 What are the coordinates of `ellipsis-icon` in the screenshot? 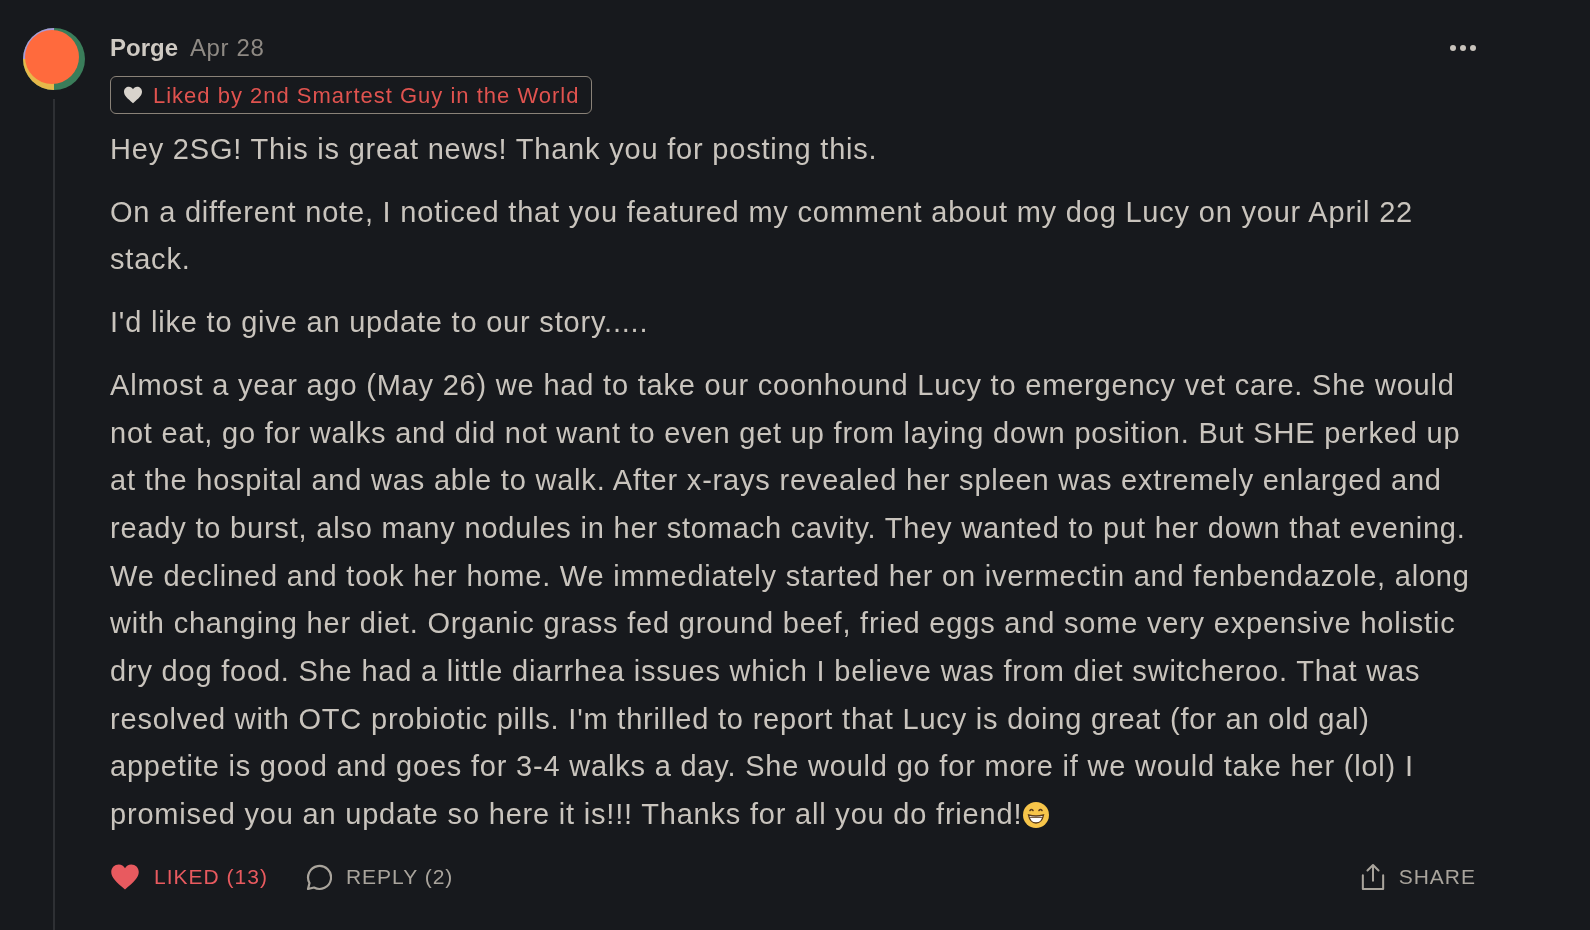 It's located at (1463, 48).